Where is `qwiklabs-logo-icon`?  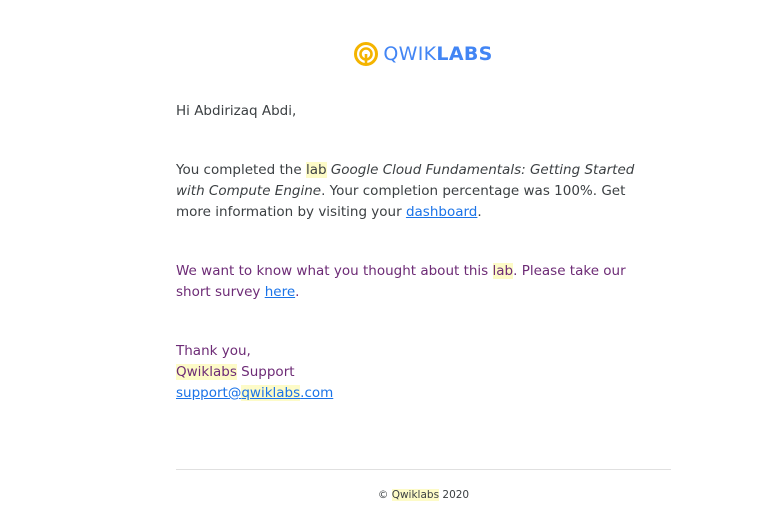
qwiklabs-logo-icon is located at coordinates (366, 54).